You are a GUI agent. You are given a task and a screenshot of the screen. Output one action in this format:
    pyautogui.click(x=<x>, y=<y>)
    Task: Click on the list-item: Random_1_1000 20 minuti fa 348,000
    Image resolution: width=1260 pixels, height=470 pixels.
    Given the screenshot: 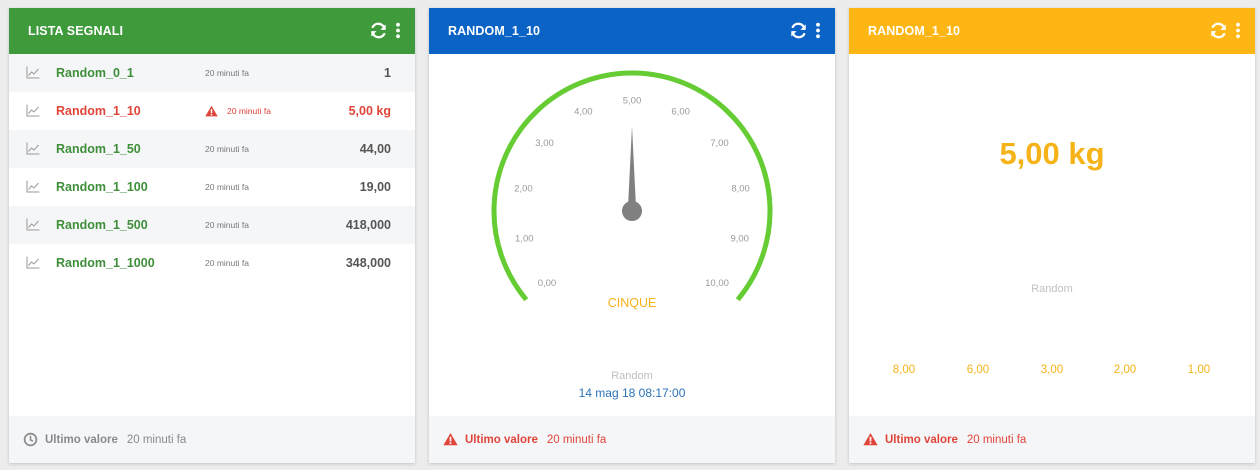 What is the action you would take?
    pyautogui.click(x=212, y=263)
    